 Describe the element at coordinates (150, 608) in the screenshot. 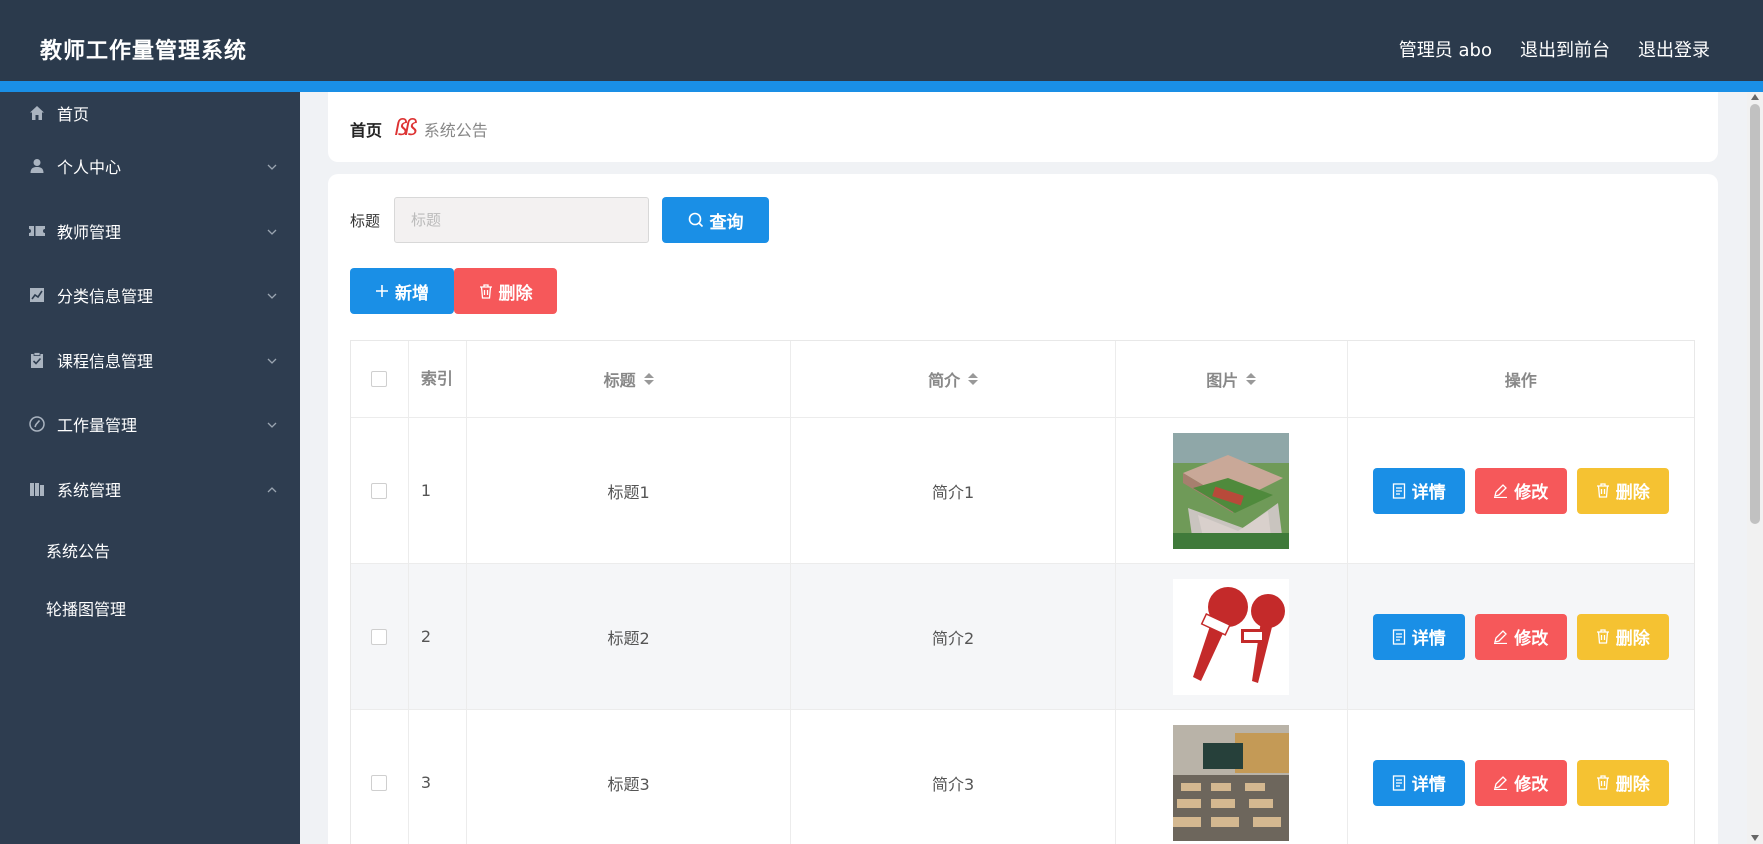

I see `sidebar-subitem-carousel: 轮播图管理` at that location.